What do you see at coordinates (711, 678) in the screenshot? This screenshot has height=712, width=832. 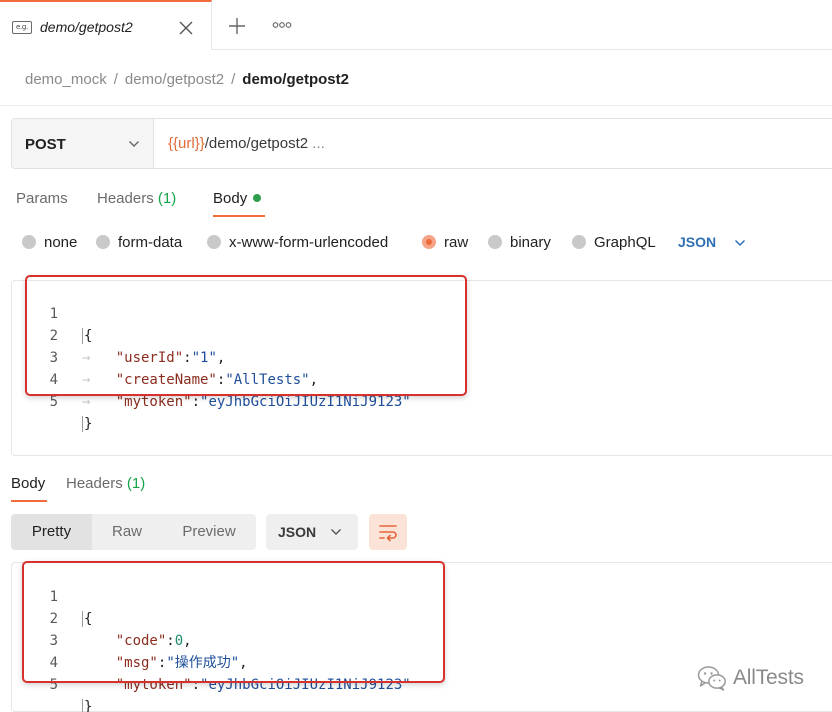 I see `wechat-icon` at bounding box center [711, 678].